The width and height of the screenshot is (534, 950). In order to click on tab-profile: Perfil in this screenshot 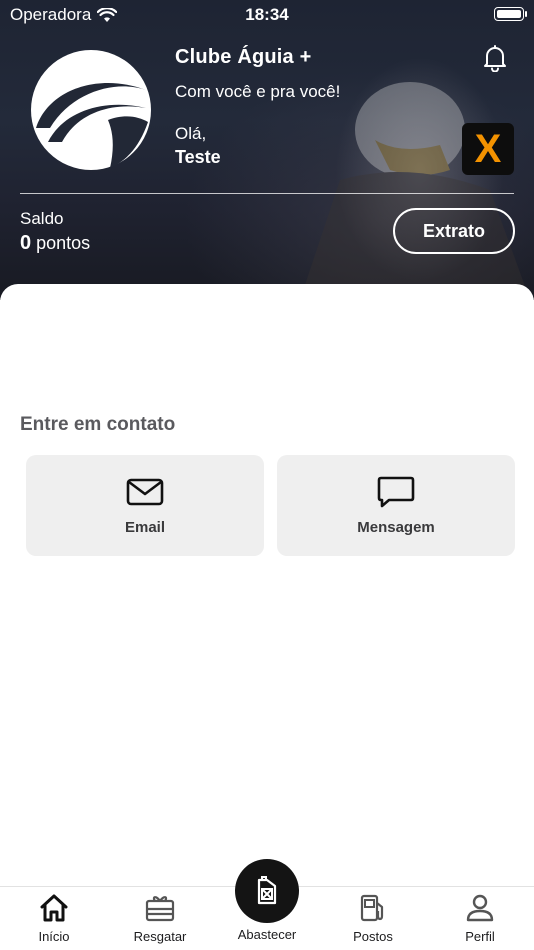, I will do `click(480, 918)`.